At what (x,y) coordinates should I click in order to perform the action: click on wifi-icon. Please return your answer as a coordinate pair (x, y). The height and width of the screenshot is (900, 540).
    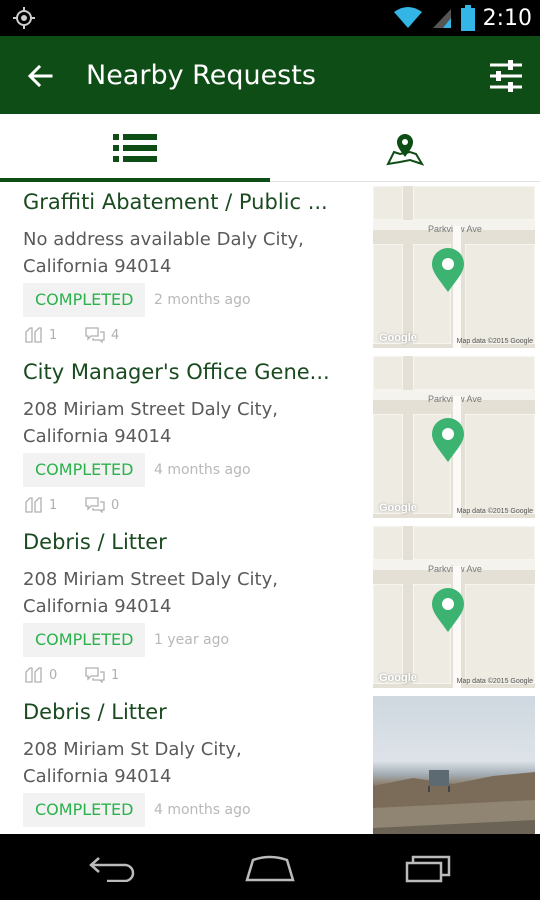
    Looking at the image, I should click on (407, 17).